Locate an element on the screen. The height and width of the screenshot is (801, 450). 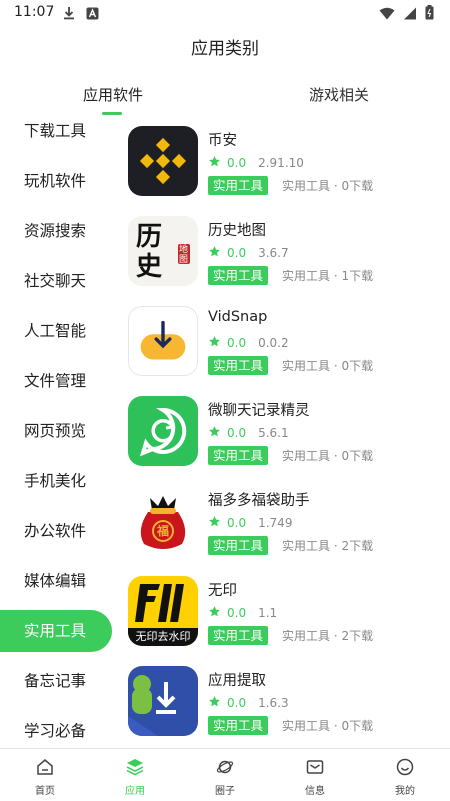
smile-icon is located at coordinates (405, 767).